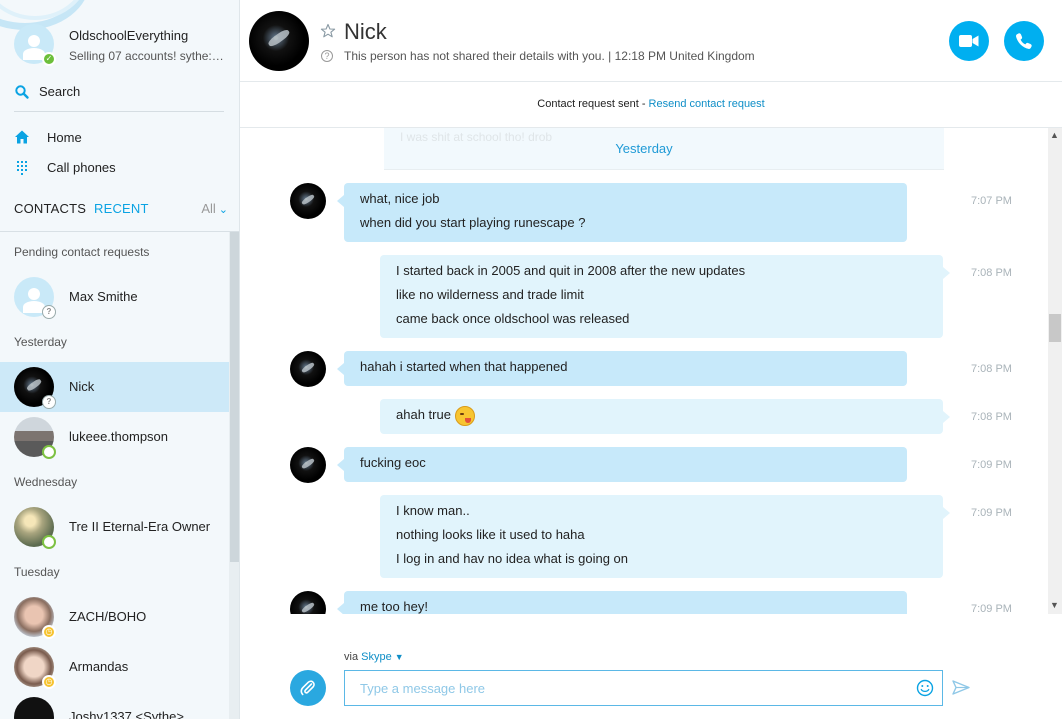 The image size is (1062, 719). I want to click on scroll-up-arrow-icon: ▲, so click(1054, 135).